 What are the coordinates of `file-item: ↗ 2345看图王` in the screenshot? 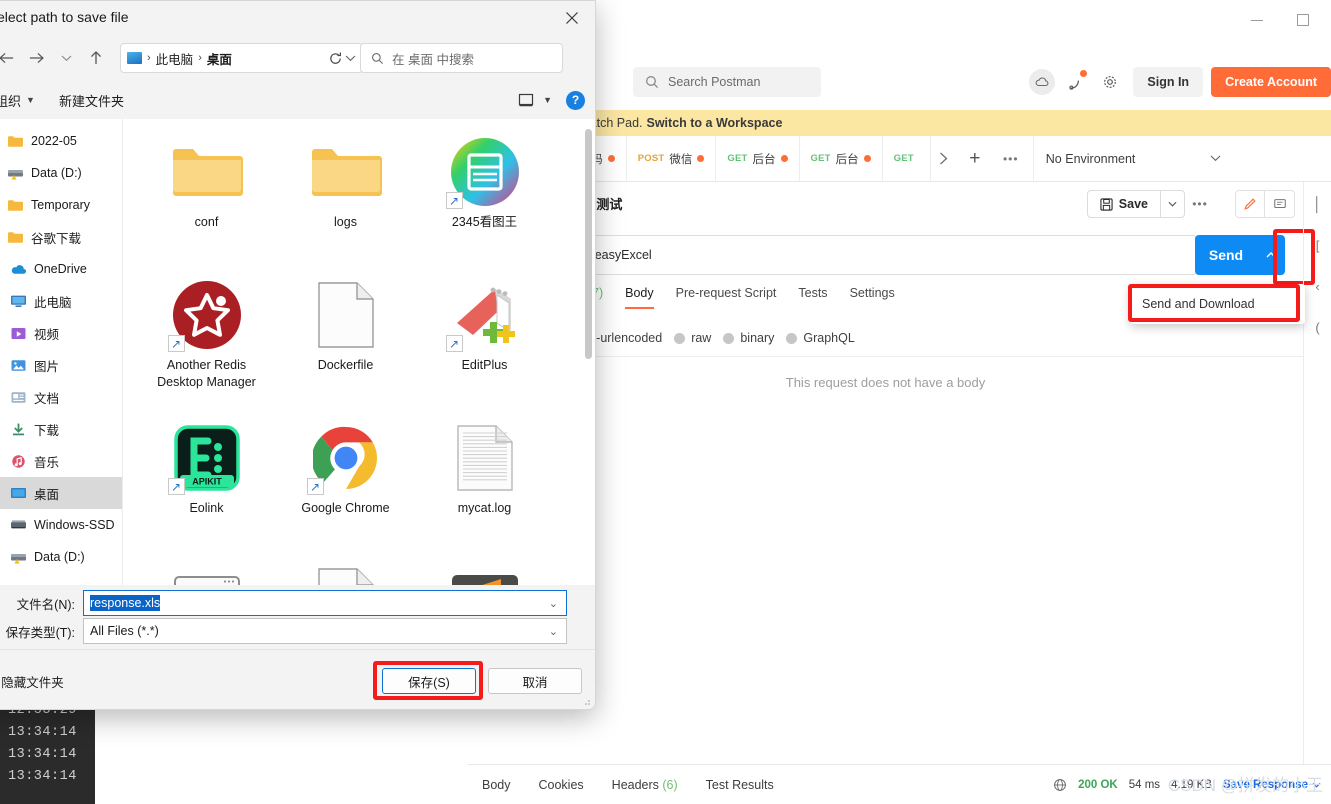 It's located at (484, 201).